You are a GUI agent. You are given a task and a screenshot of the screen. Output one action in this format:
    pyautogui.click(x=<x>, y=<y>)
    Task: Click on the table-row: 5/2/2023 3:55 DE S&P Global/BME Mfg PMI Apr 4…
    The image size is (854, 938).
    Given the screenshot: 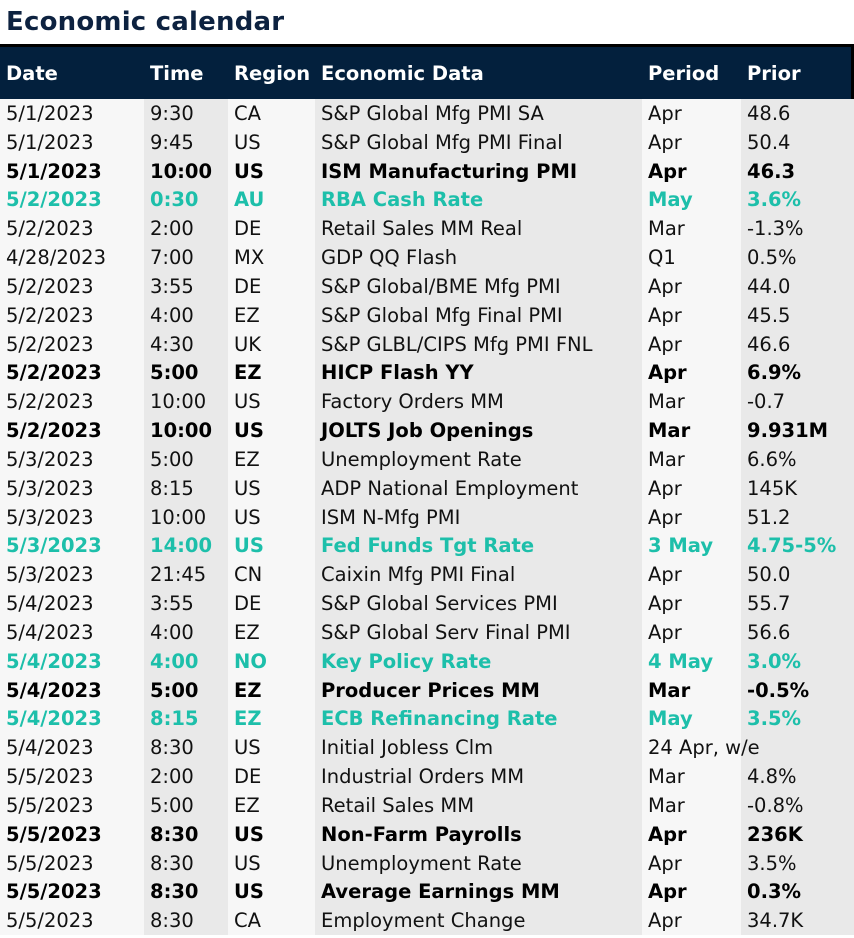 What is the action you would take?
    pyautogui.click(x=427, y=286)
    